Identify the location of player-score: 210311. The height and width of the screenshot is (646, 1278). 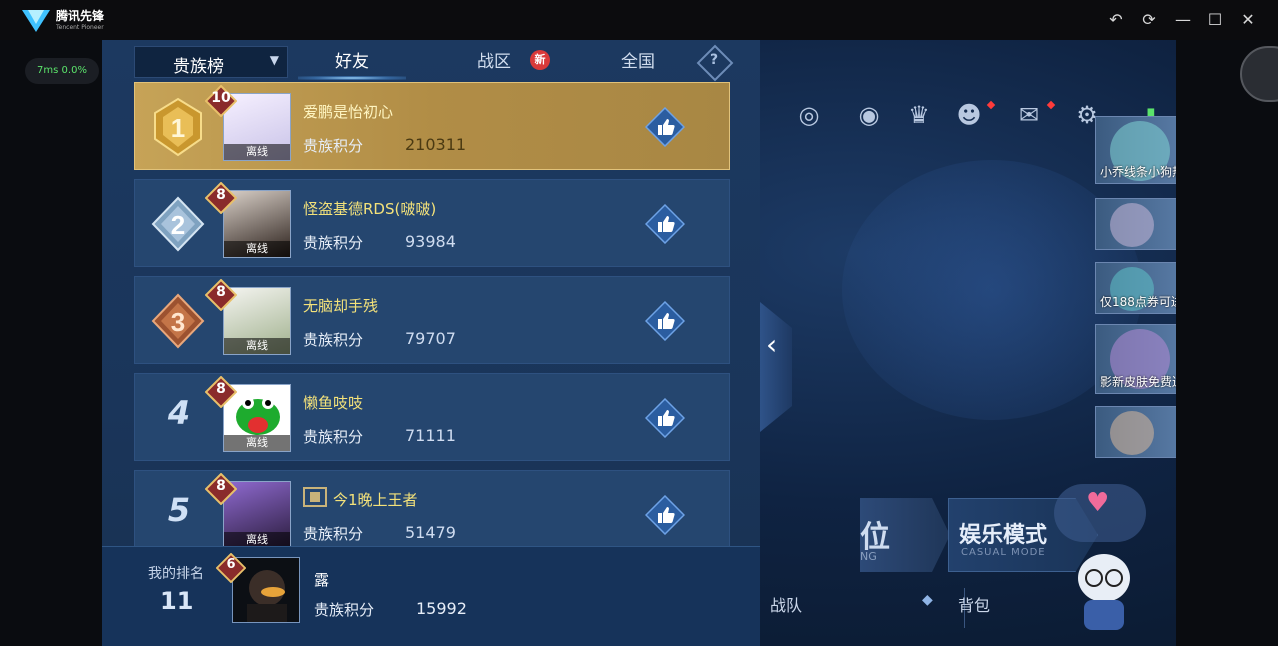
(436, 144).